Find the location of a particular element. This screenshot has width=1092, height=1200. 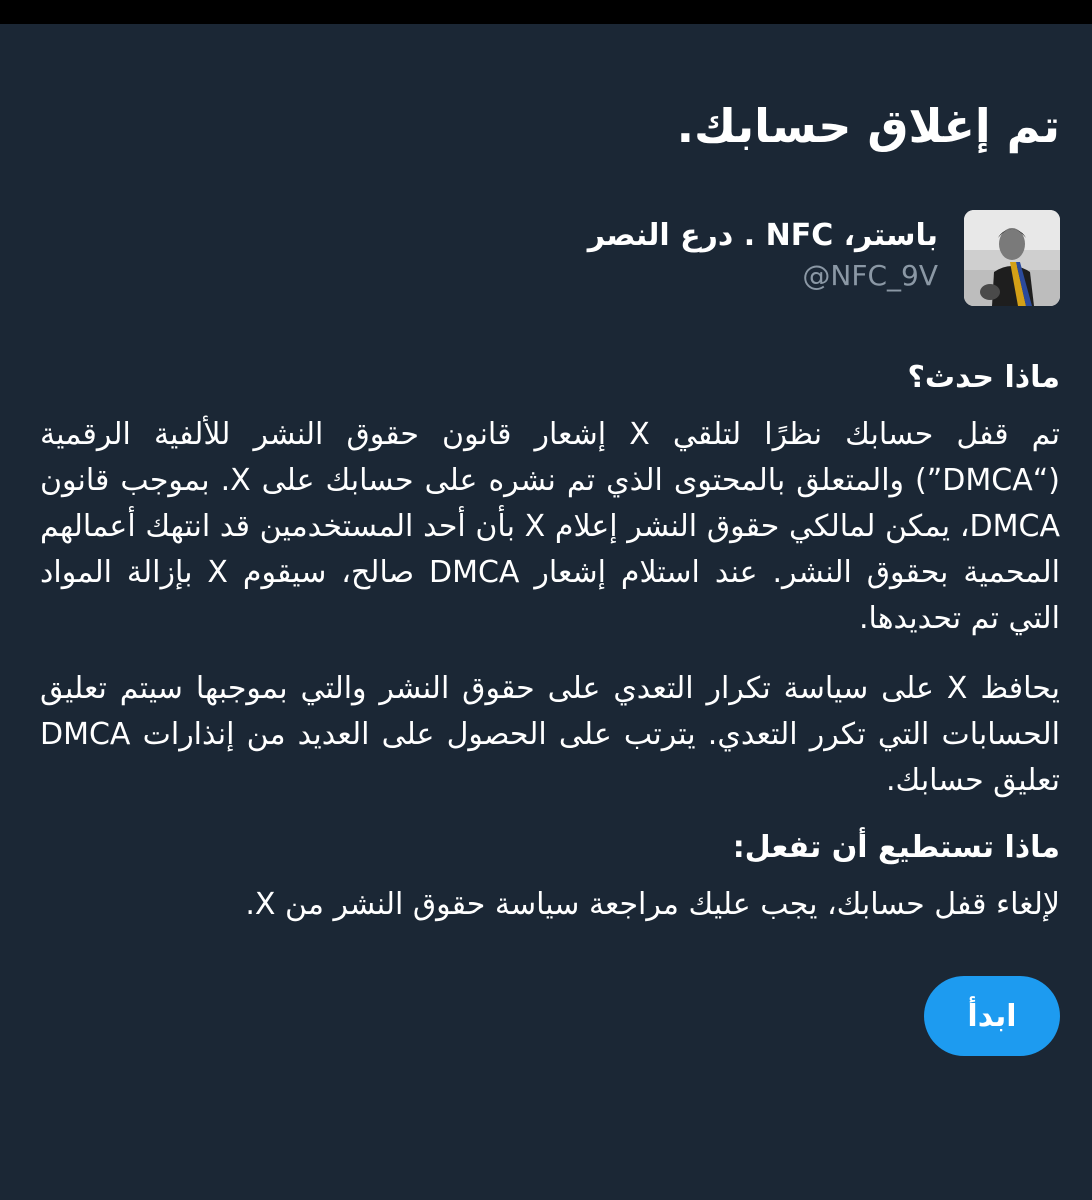

page-title: تم إغلاق حسابك. is located at coordinates (868, 126).